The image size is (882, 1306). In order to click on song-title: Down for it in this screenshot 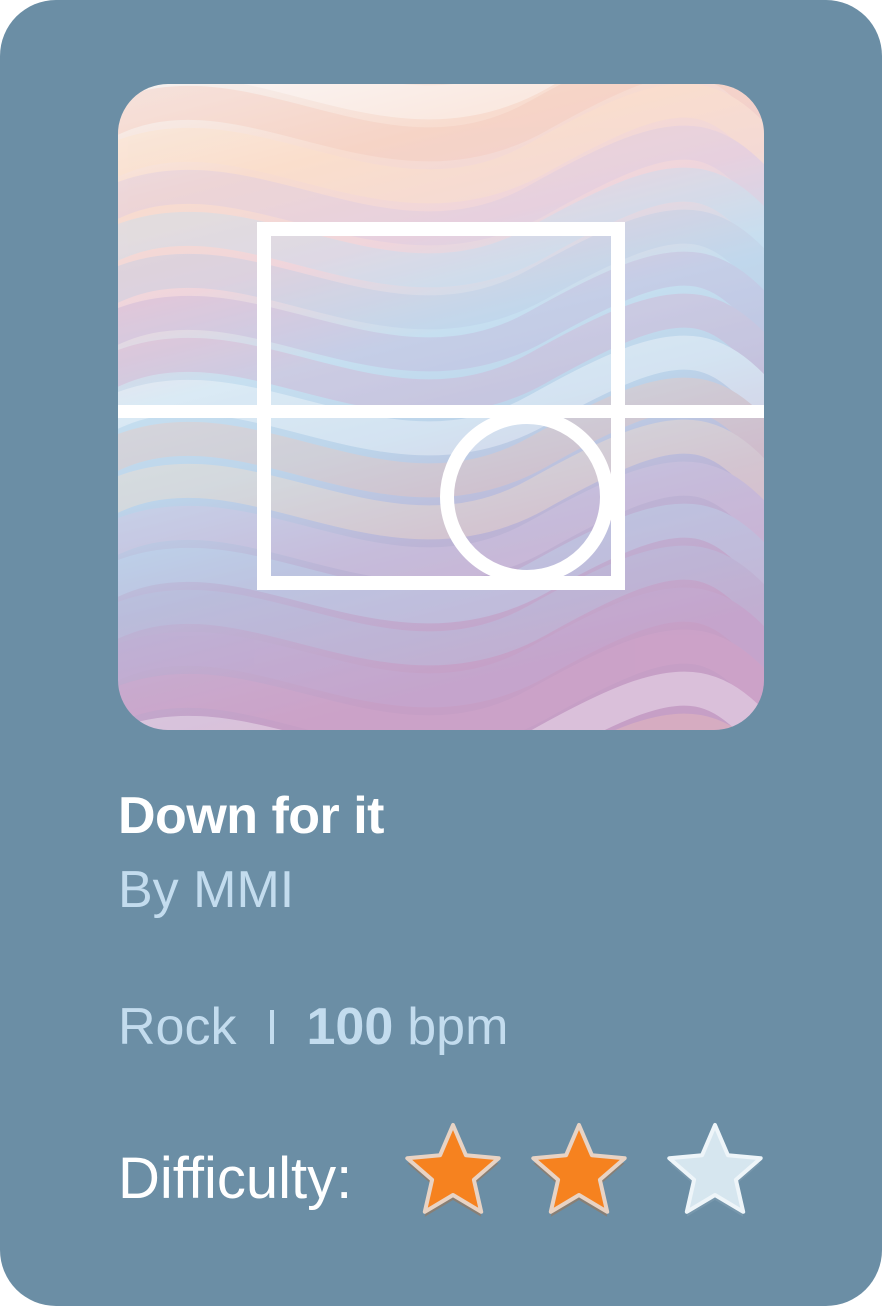, I will do `click(251, 816)`.